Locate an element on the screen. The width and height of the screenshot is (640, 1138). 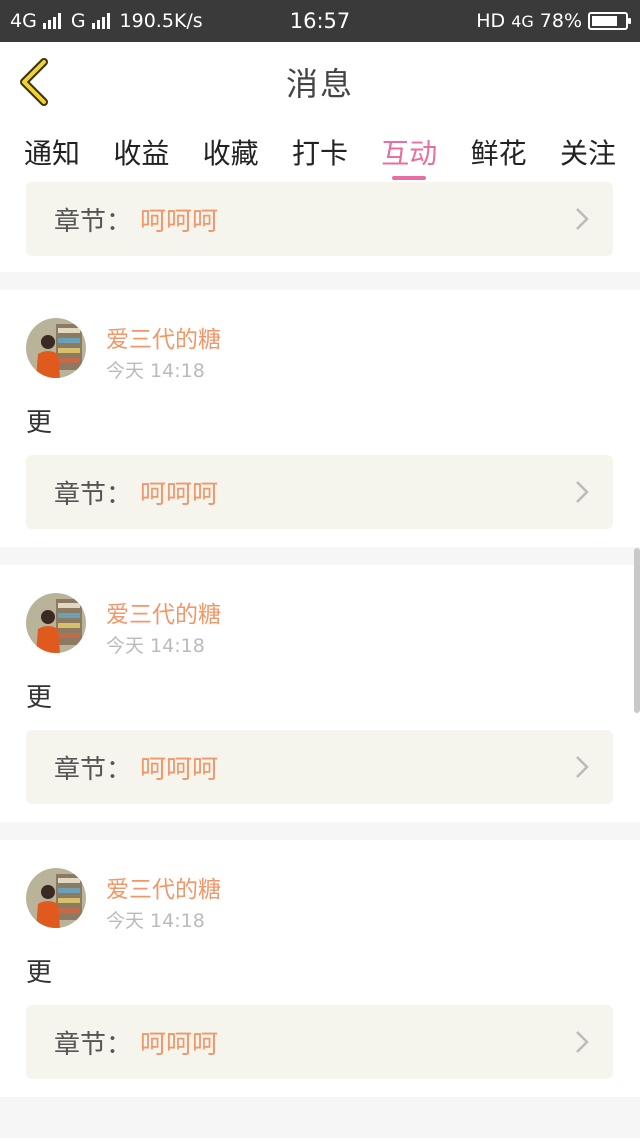
tab-label: 鲜花 is located at coordinates (498, 153).